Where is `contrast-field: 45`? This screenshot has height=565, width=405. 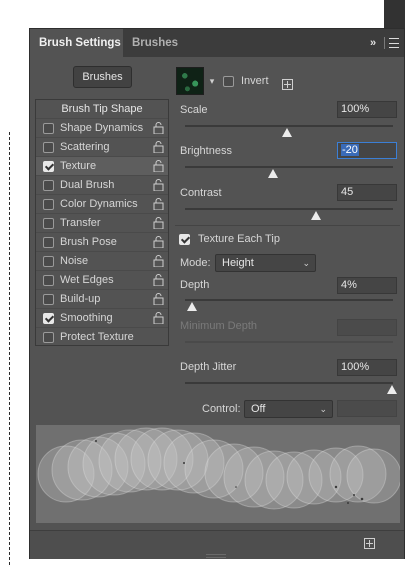
contrast-field: 45 is located at coordinates (367, 192).